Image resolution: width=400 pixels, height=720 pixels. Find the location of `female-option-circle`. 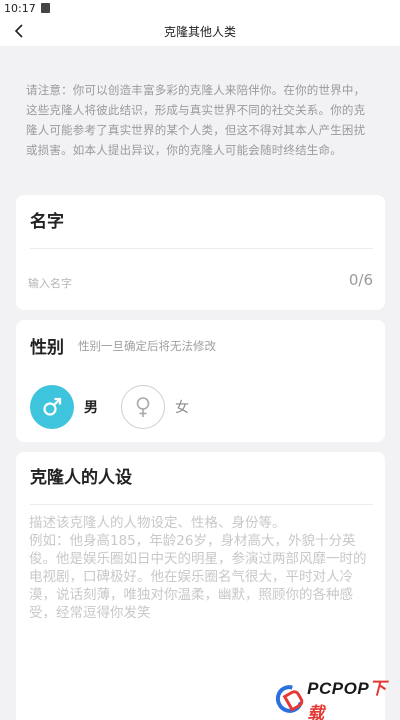

female-option-circle is located at coordinates (143, 407).